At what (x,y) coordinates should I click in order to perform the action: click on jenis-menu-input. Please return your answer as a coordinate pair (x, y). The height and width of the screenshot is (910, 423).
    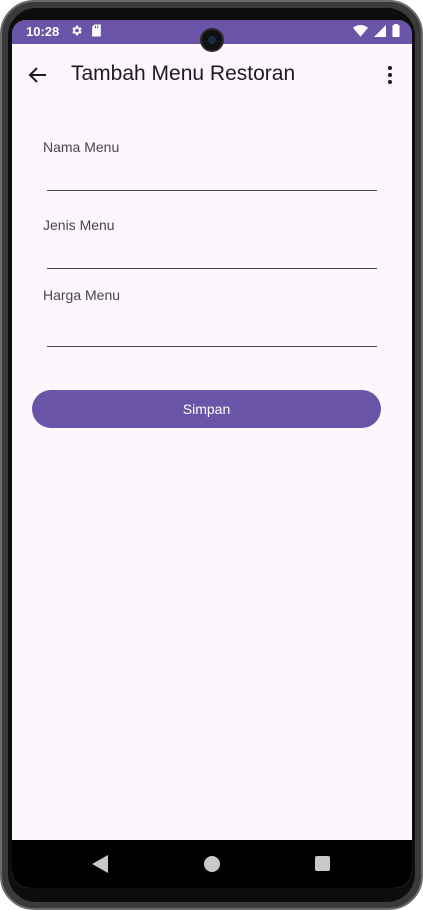
    Looking at the image, I should click on (212, 254).